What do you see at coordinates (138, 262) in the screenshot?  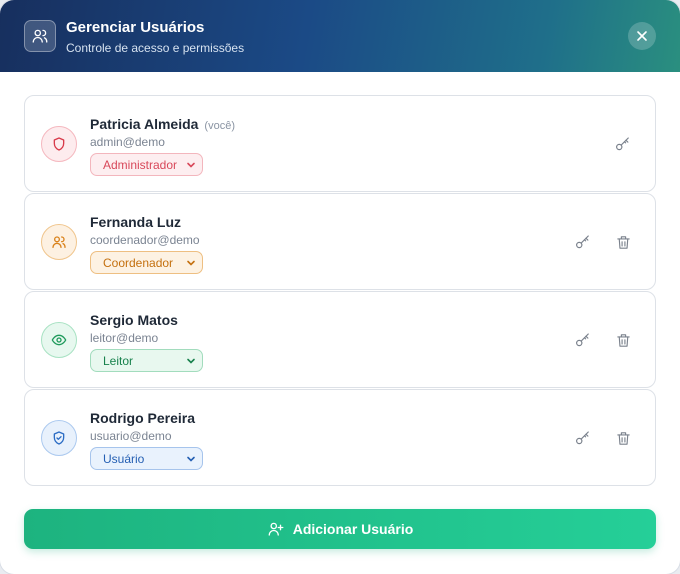 I see `role-select-value: Coordenador` at bounding box center [138, 262].